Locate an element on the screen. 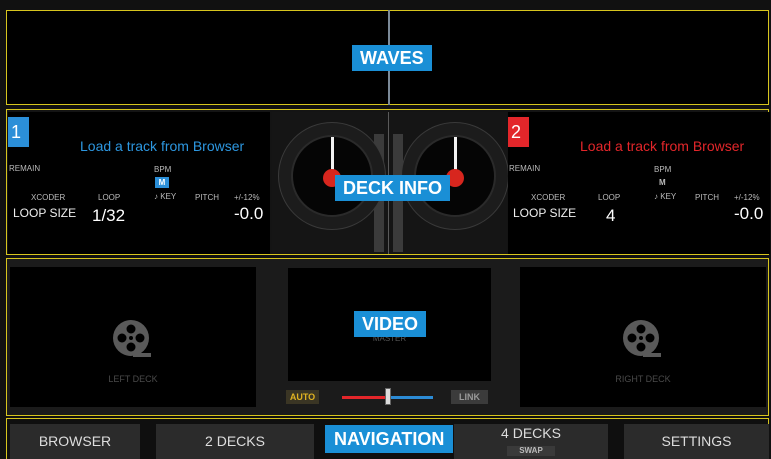 This screenshot has width=771, height=459. settings-button: SETTINGS is located at coordinates (696, 441).